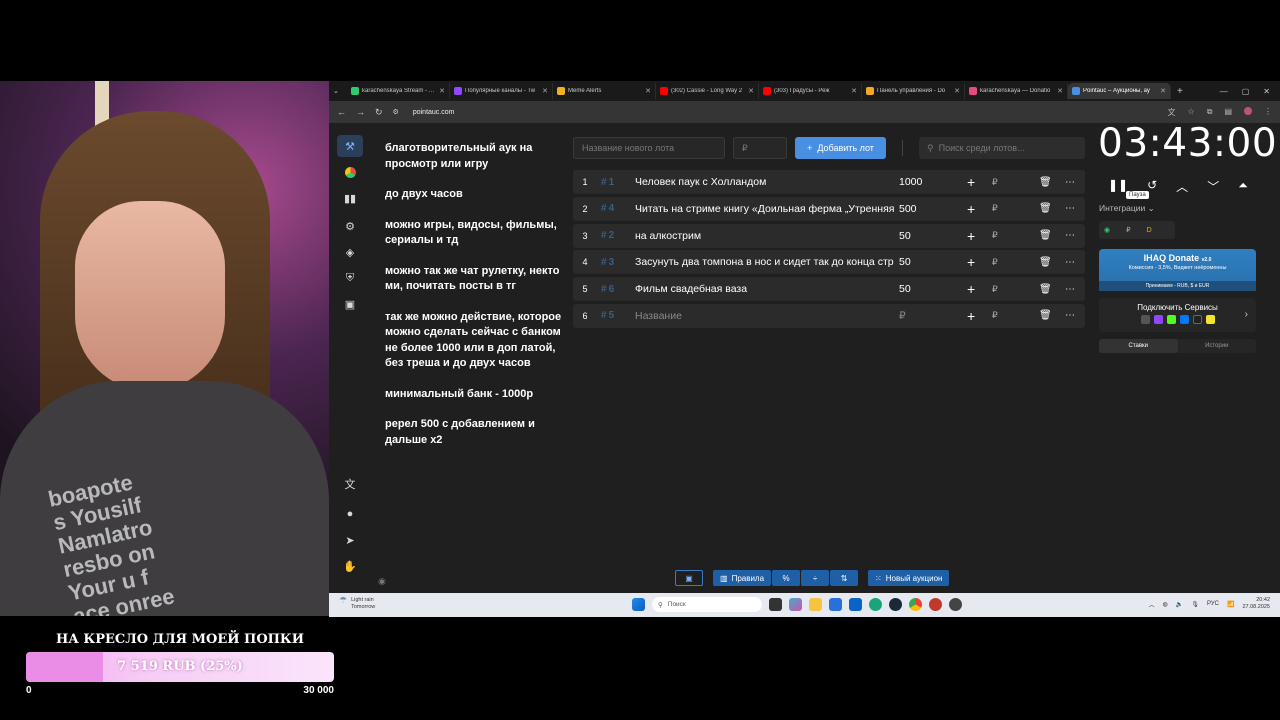 This screenshot has height=720, width=1280. I want to click on lot-row: 5 #6 Фильм свадебная ваза 50 + ₽ 🗑 ⋯, so click(829, 289).